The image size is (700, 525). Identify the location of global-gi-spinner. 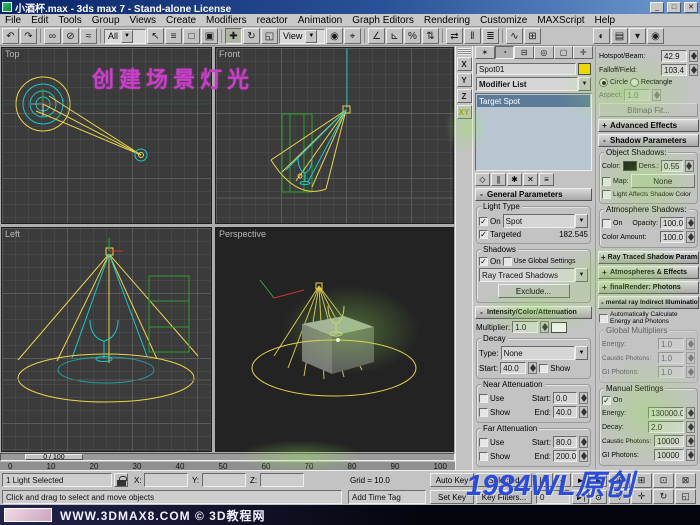
(690, 372).